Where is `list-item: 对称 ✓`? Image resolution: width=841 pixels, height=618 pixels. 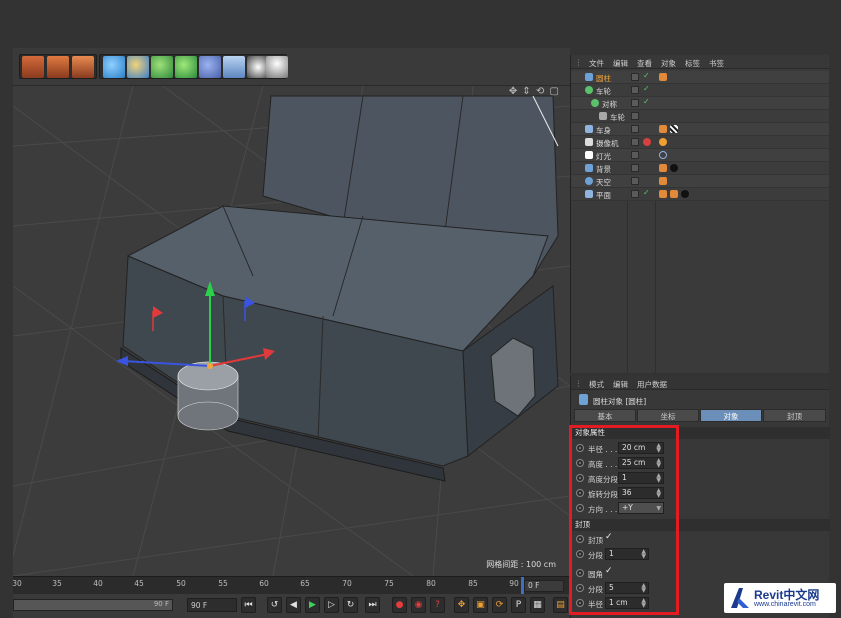
list-item: 对称 ✓ is located at coordinates (700, 103).